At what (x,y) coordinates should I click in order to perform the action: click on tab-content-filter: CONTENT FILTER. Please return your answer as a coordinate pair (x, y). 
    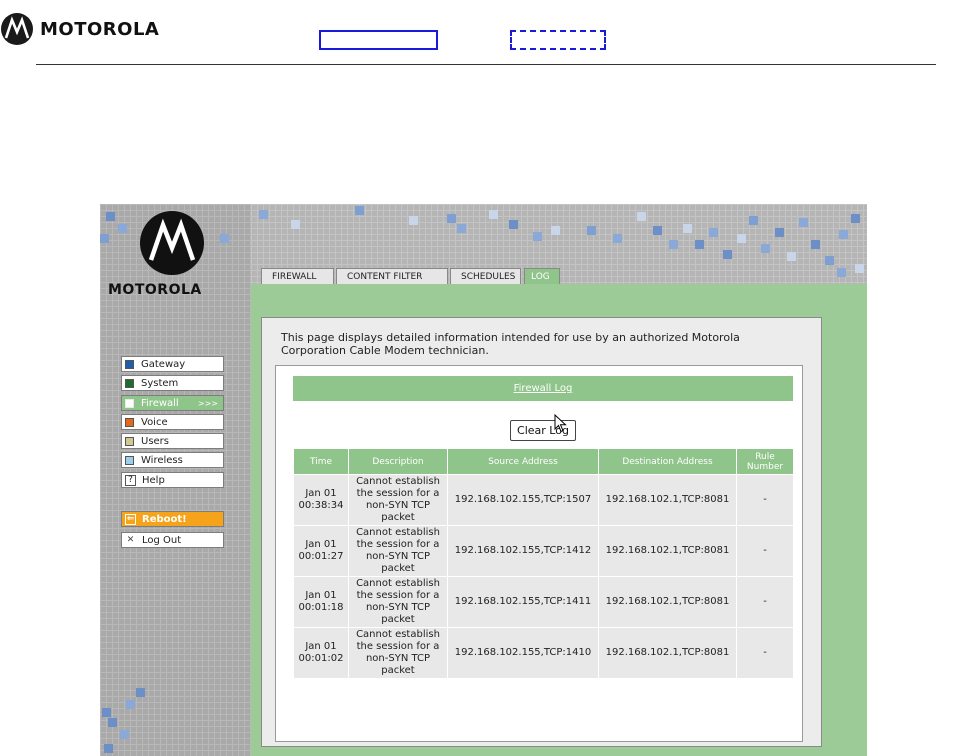
    Looking at the image, I should click on (392, 276).